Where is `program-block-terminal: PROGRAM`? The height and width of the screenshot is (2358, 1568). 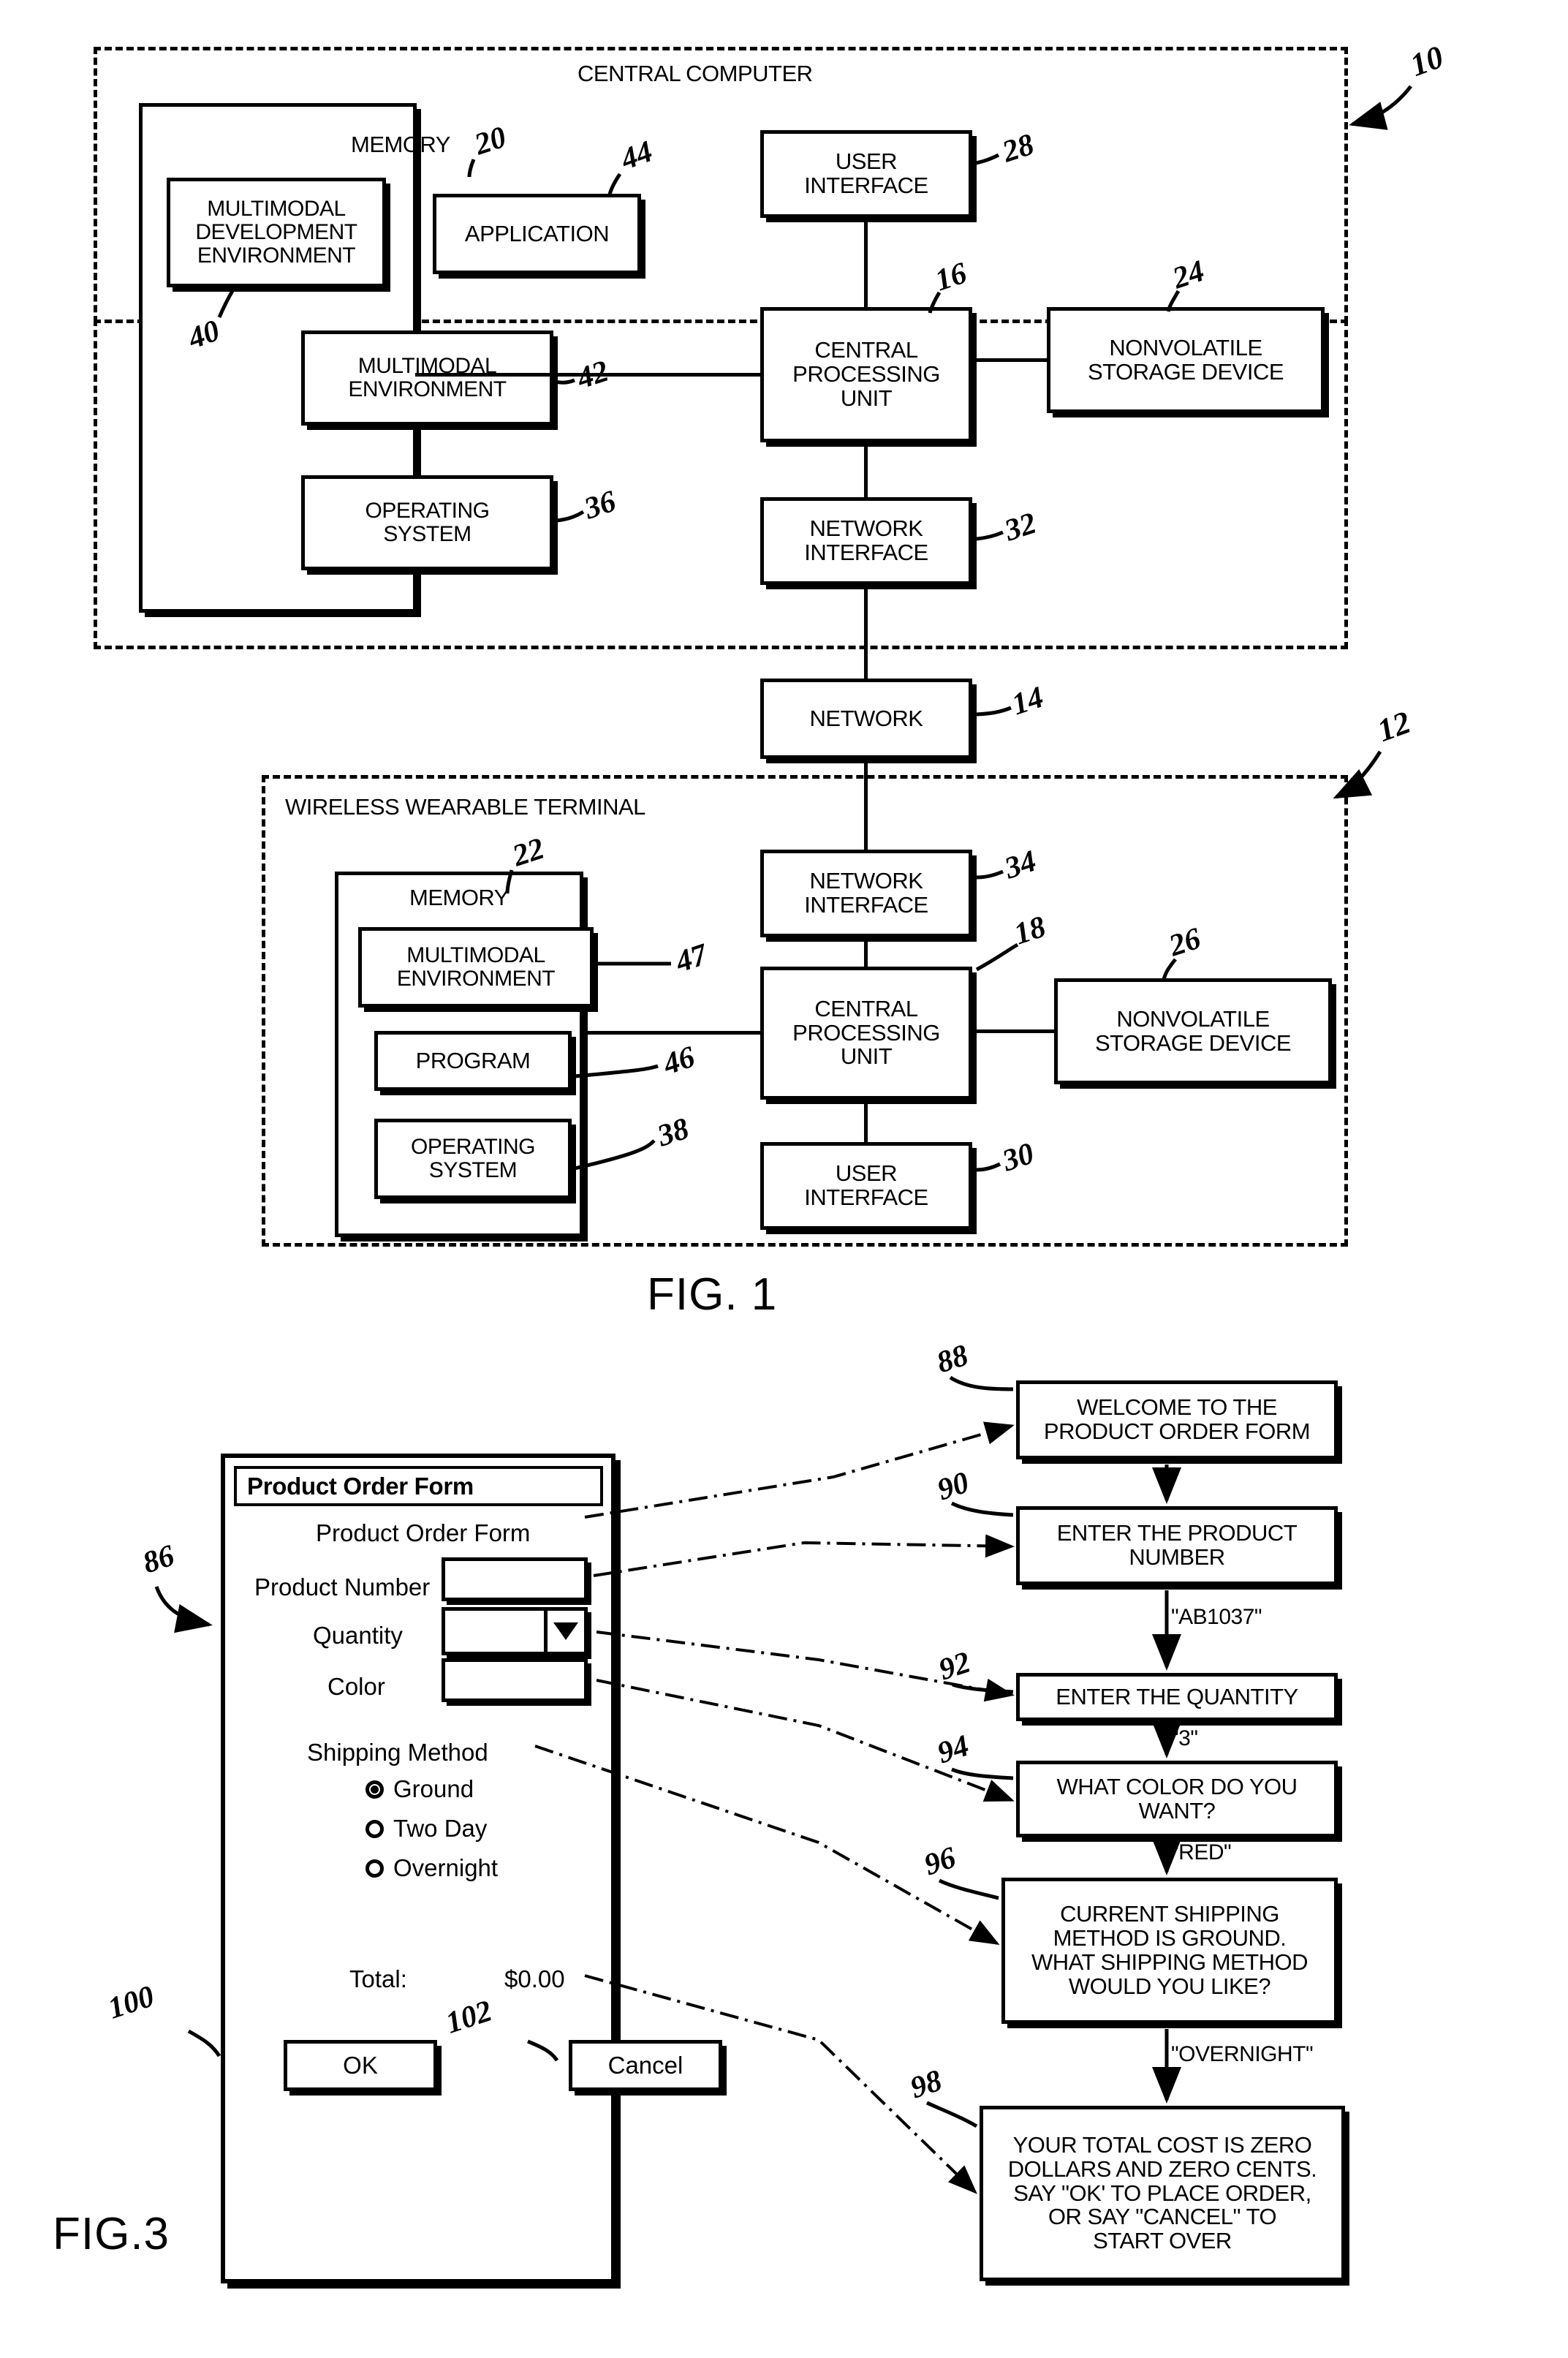 program-block-terminal: PROGRAM is located at coordinates (473, 1061).